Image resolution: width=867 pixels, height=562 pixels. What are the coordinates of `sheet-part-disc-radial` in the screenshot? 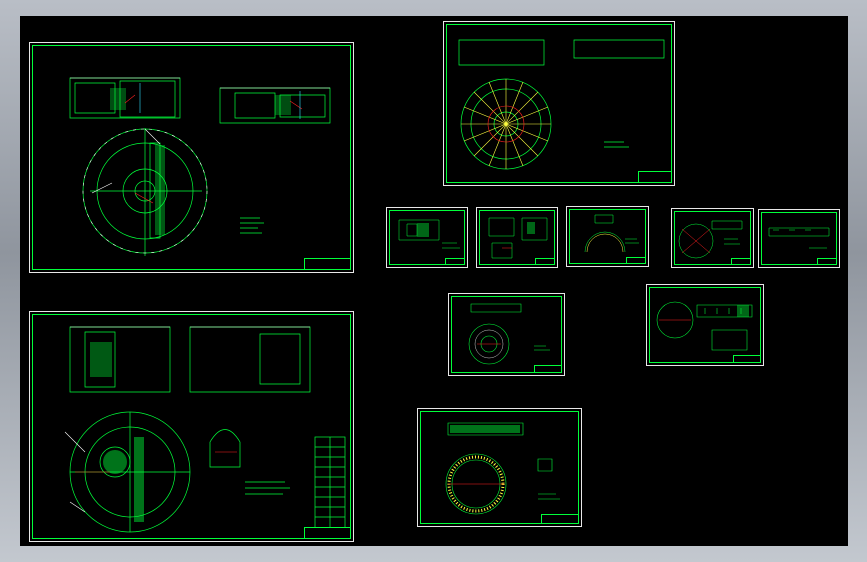 It's located at (559, 103).